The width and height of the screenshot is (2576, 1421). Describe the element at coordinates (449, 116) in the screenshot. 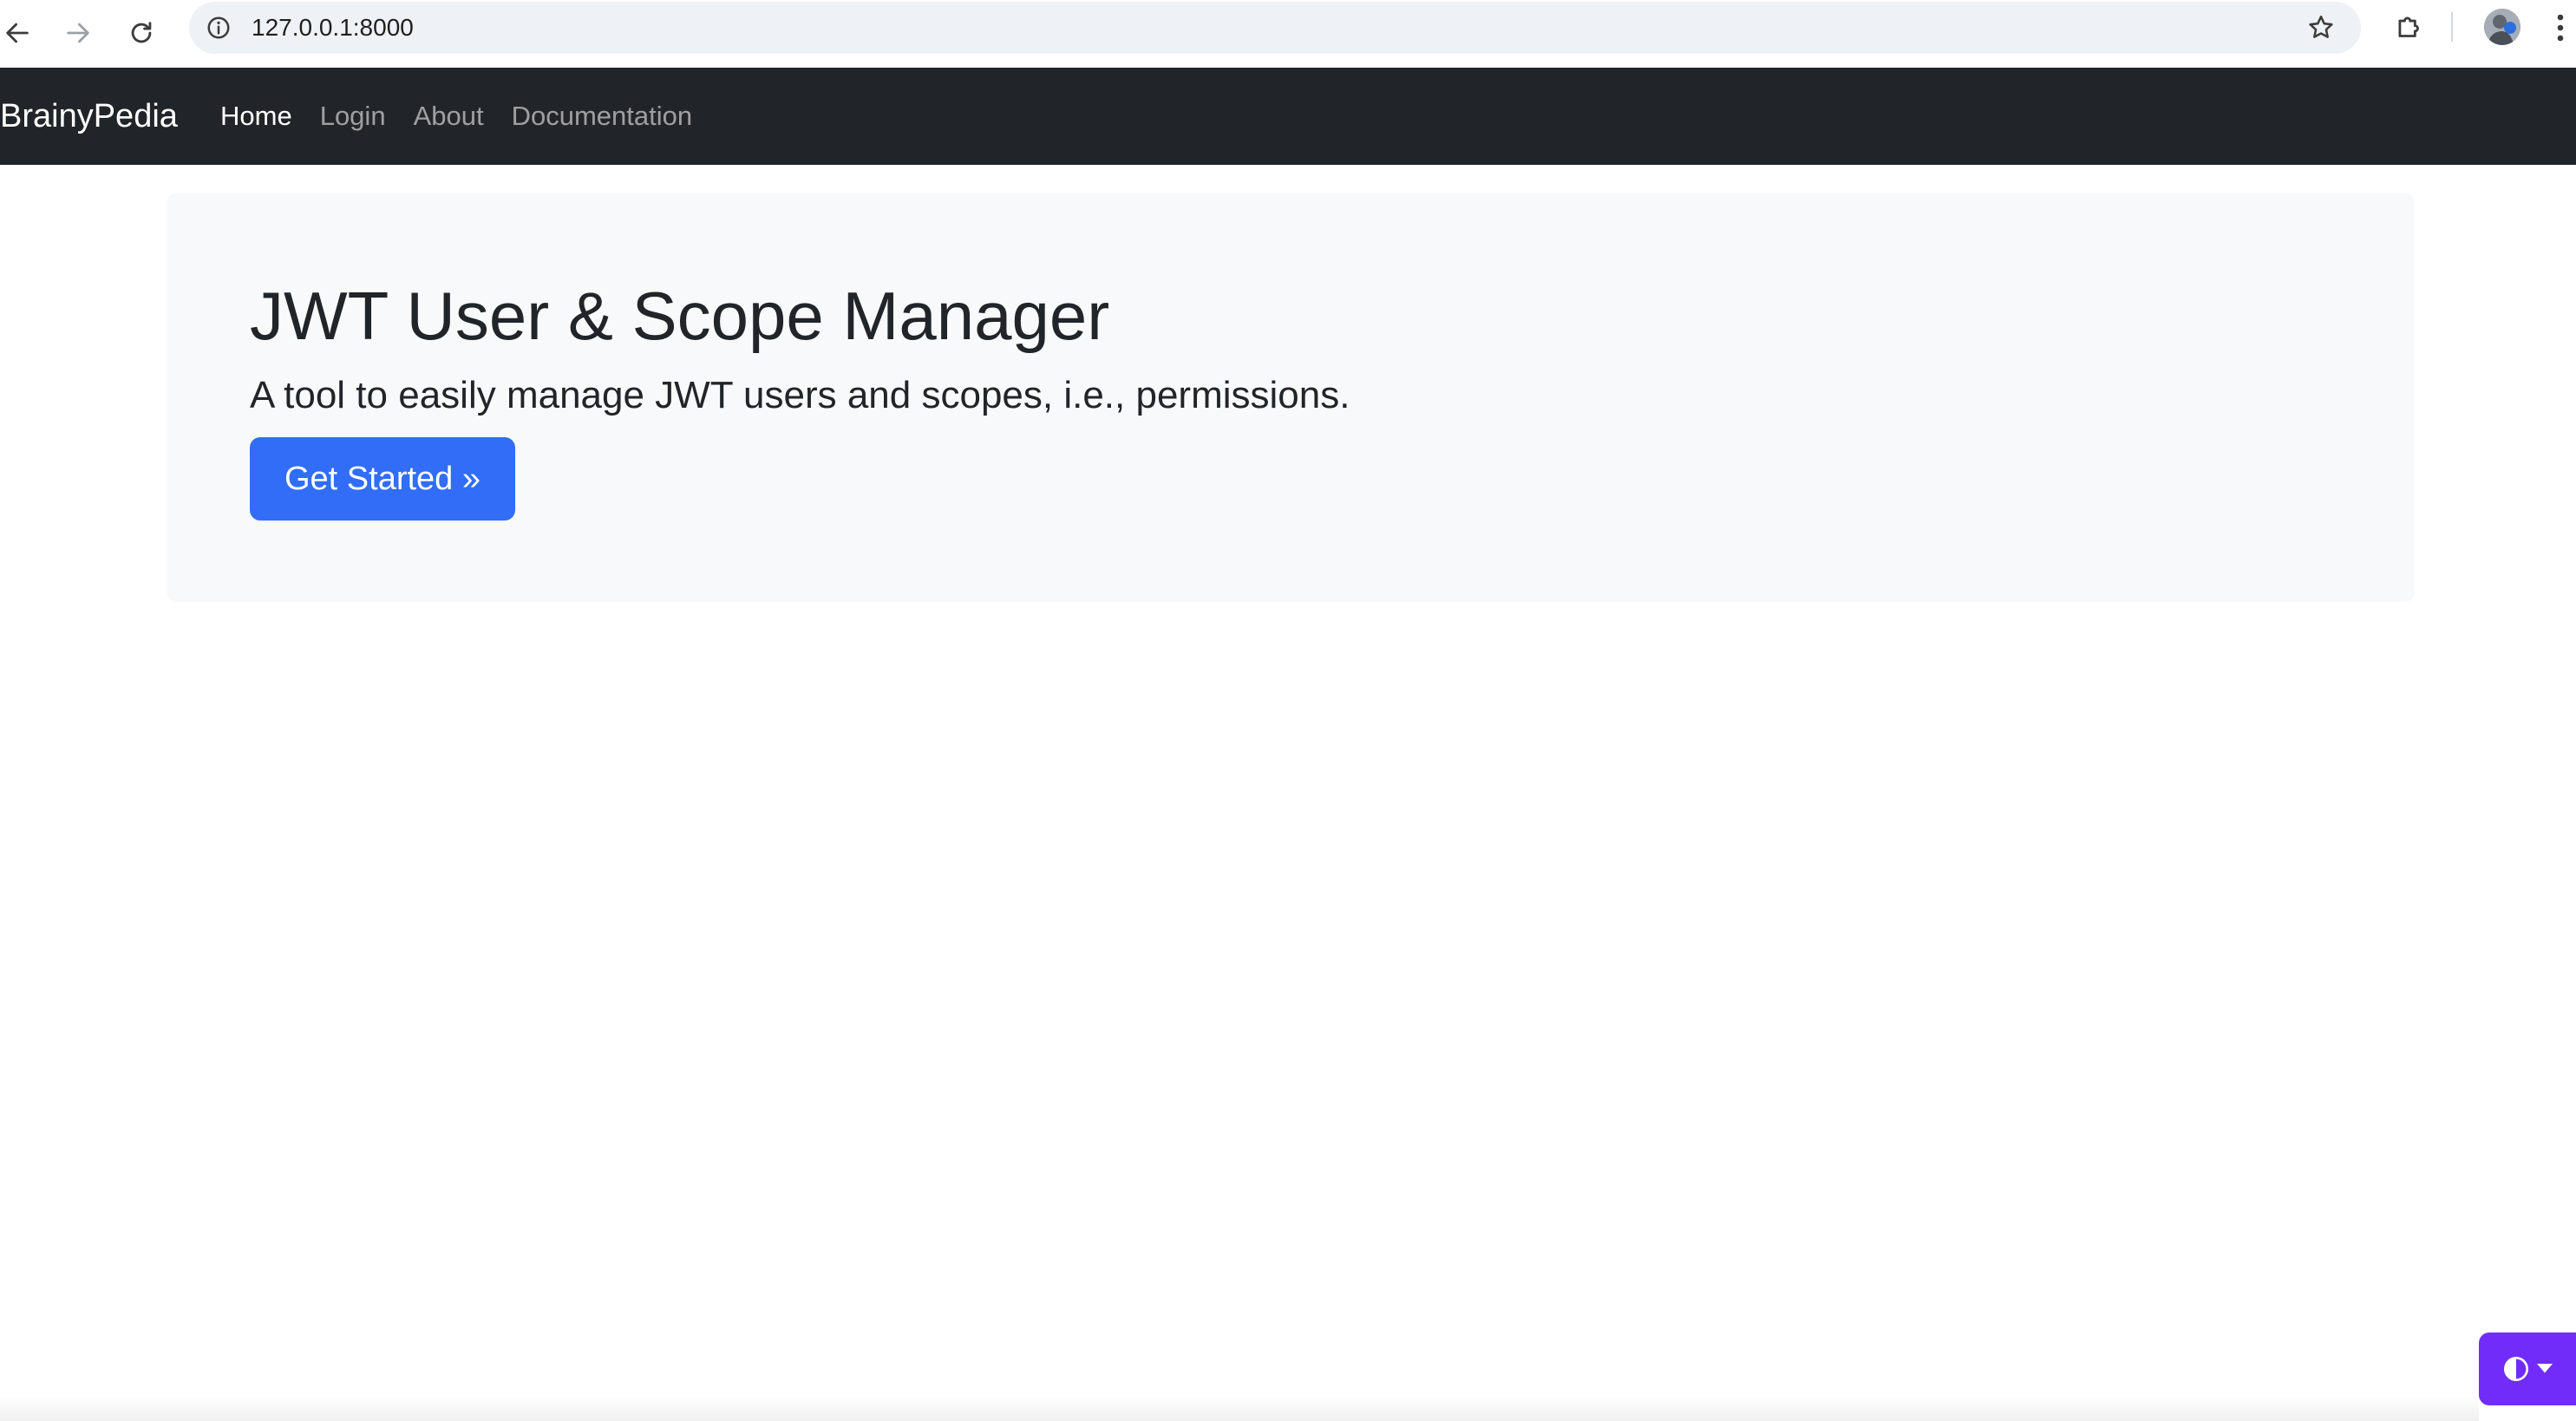

I see `nav-link-about: About` at that location.